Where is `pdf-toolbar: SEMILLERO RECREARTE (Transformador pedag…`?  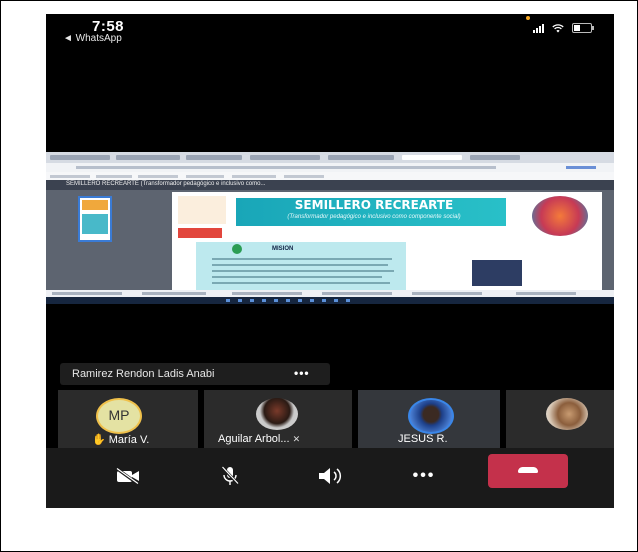
pdf-toolbar: SEMILLERO RECREARTE (Transformador pedag… is located at coordinates (330, 185).